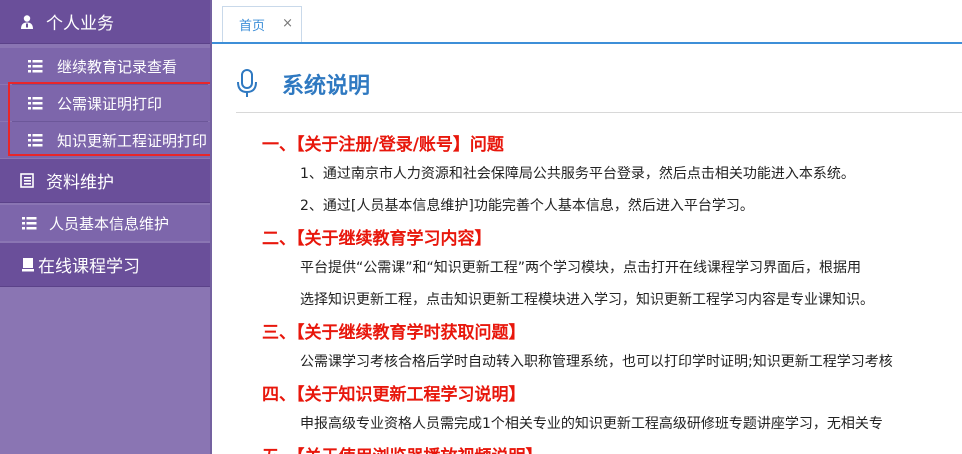 This screenshot has height=454, width=962. What do you see at coordinates (109, 223) in the screenshot?
I see `sidebar-item-label: 人员基本信息维护` at bounding box center [109, 223].